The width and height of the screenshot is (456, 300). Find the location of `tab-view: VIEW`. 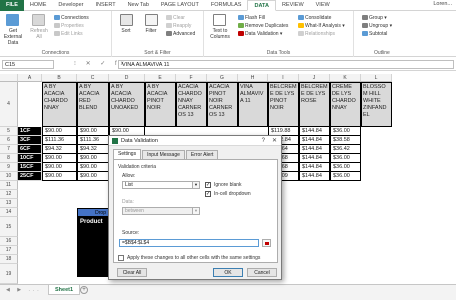

tab-view: VIEW is located at coordinates (323, 5).